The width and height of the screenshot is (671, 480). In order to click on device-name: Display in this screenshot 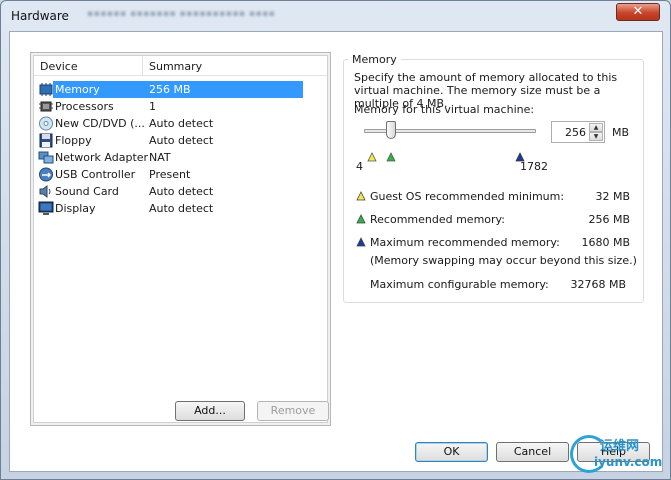, I will do `click(75, 208)`.